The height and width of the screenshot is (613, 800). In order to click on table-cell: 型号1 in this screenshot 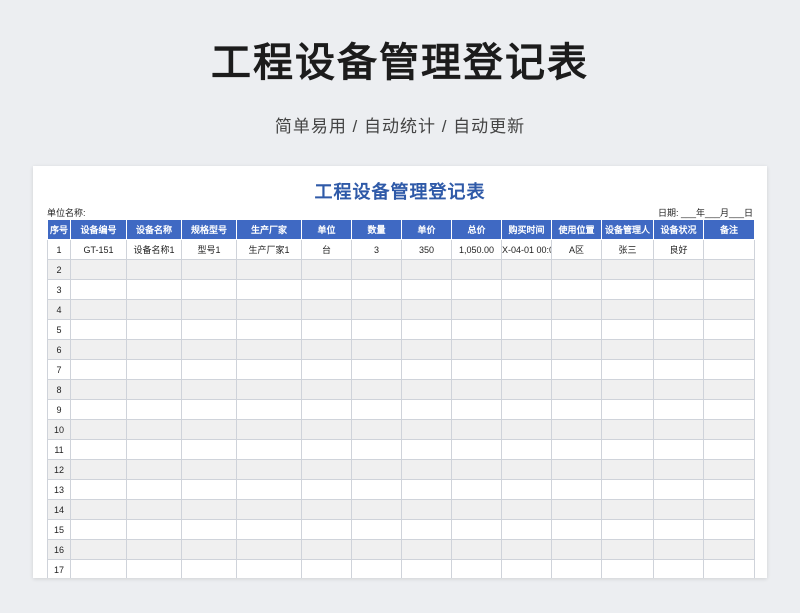, I will do `click(209, 249)`.